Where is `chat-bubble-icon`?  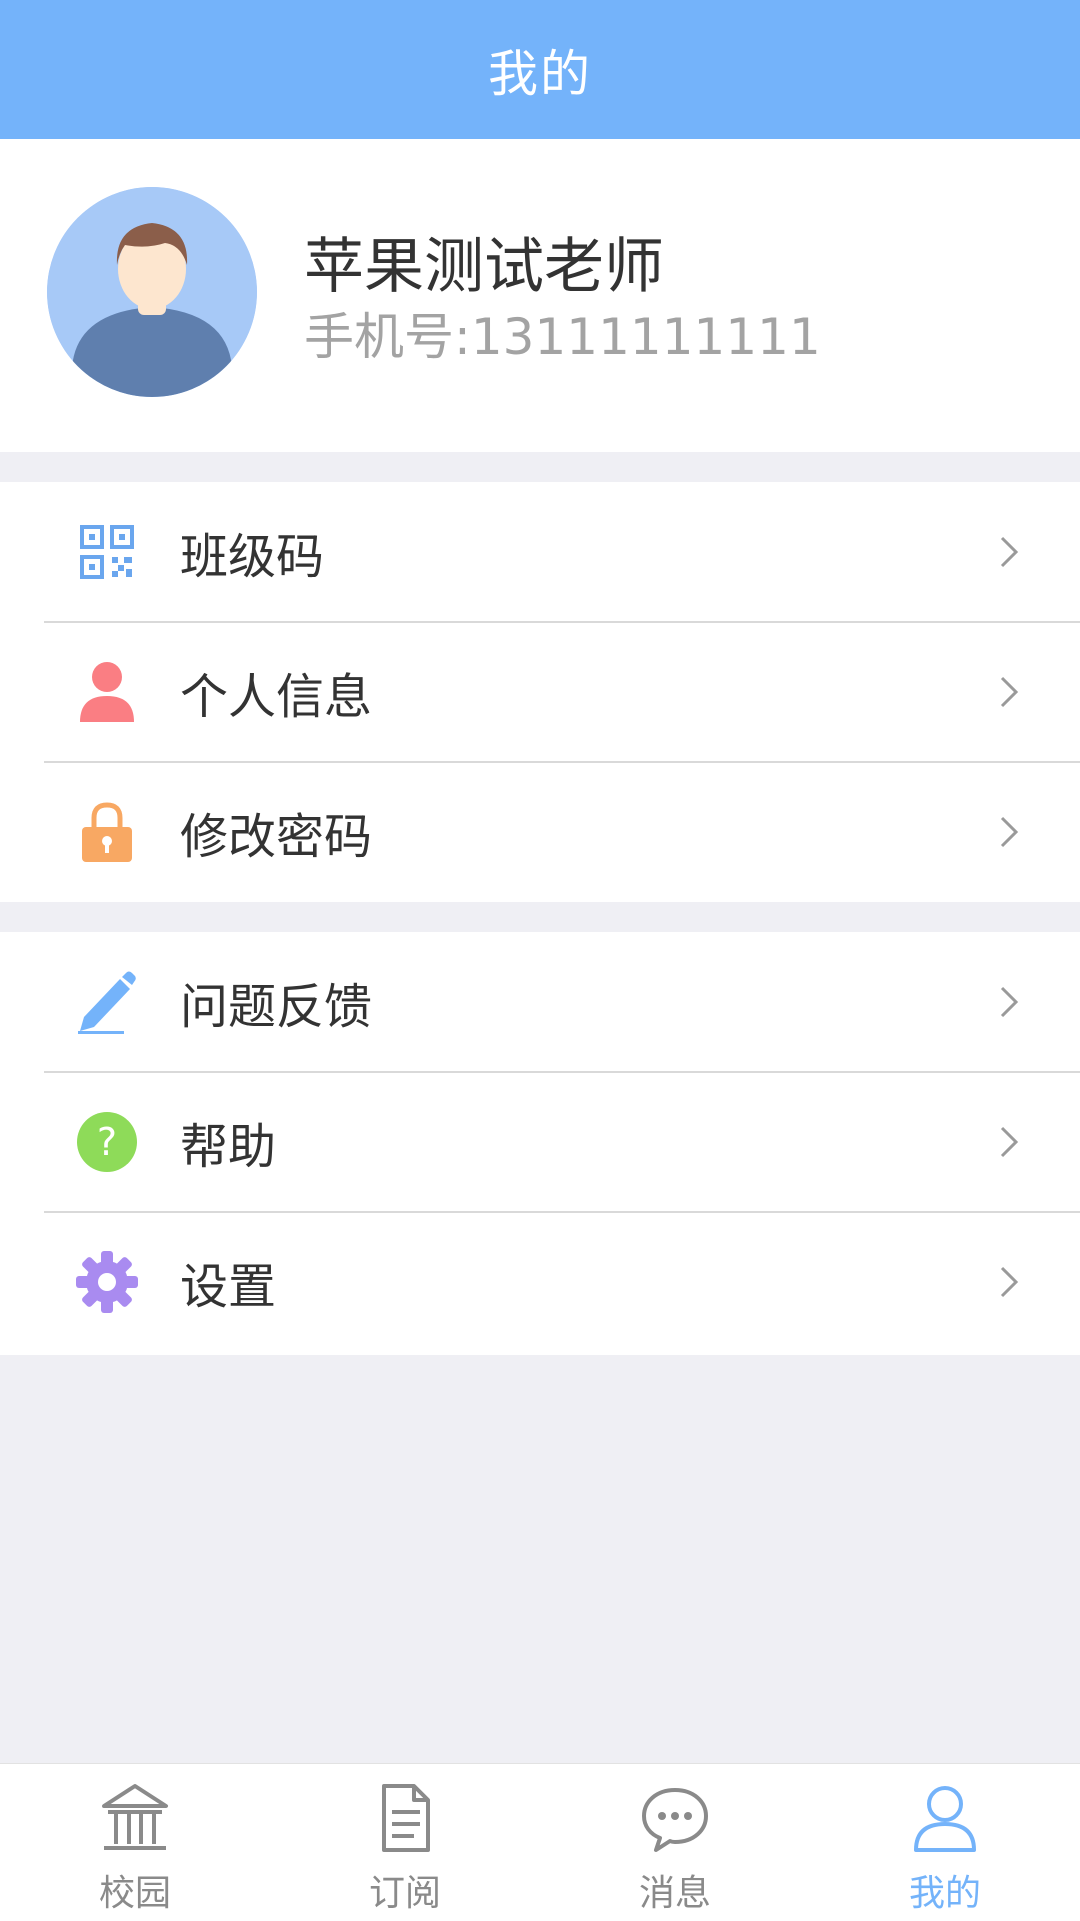
chat-bubble-icon is located at coordinates (675, 1820).